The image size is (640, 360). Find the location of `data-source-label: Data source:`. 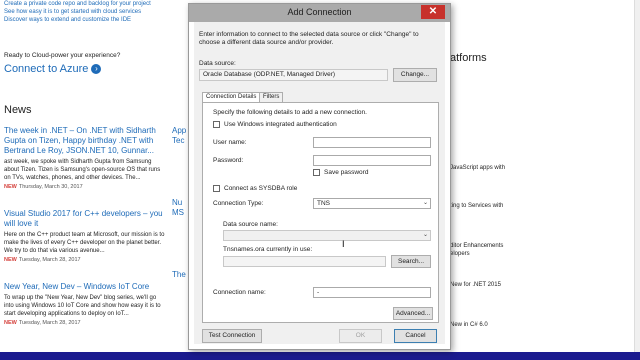

data-source-label: Data source: is located at coordinates (217, 63).